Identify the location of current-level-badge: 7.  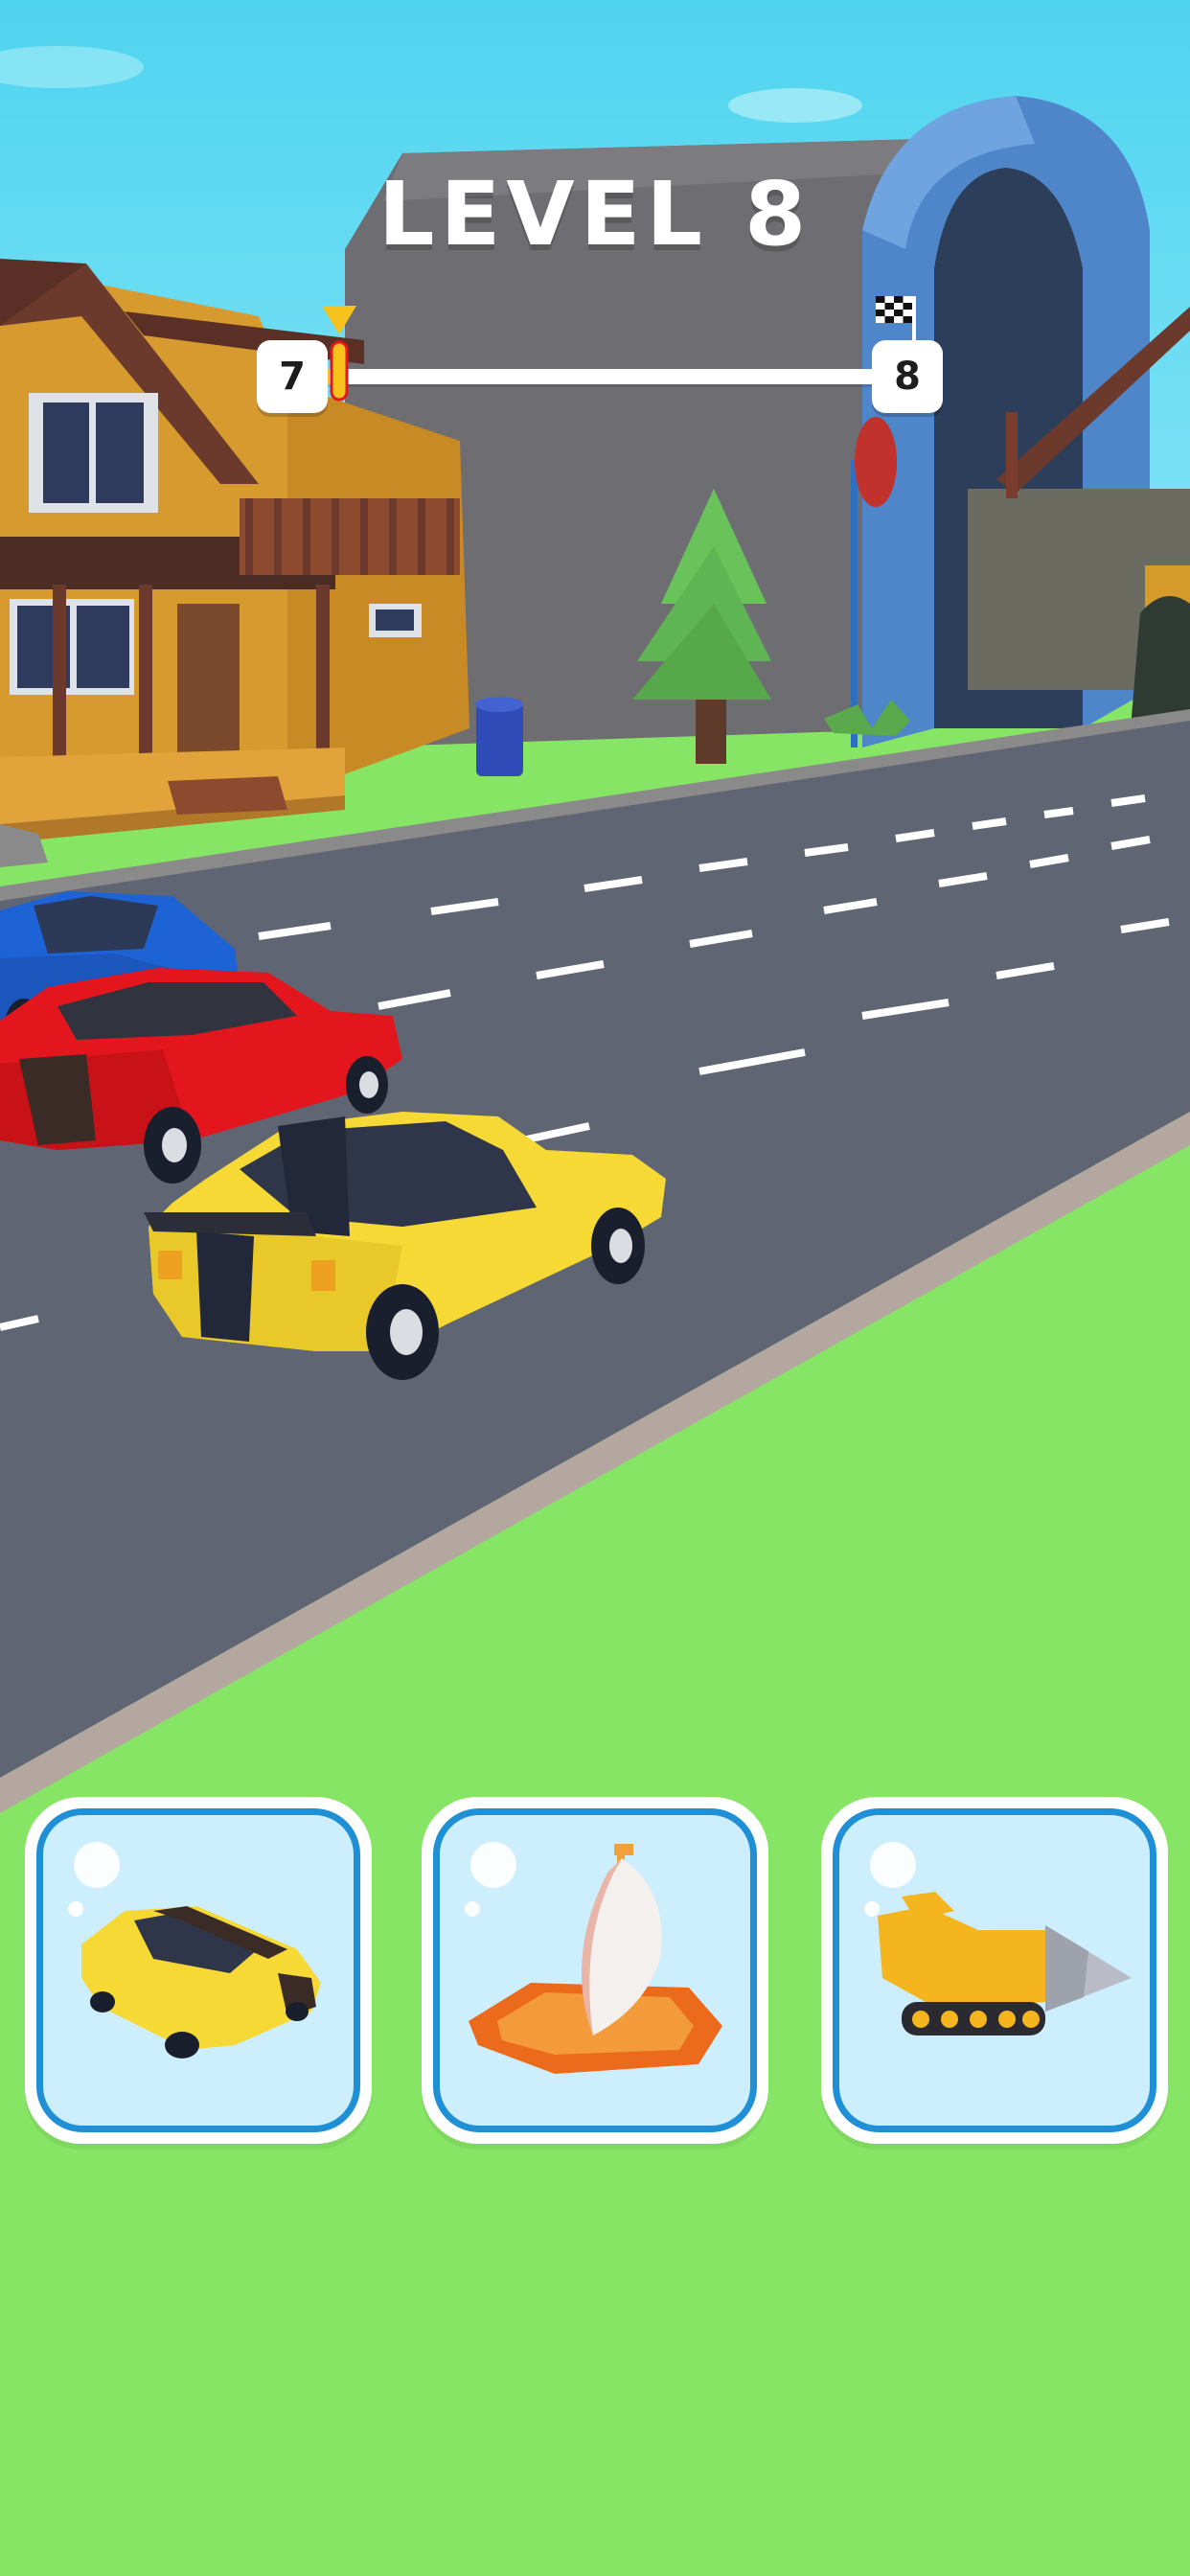
(293, 376).